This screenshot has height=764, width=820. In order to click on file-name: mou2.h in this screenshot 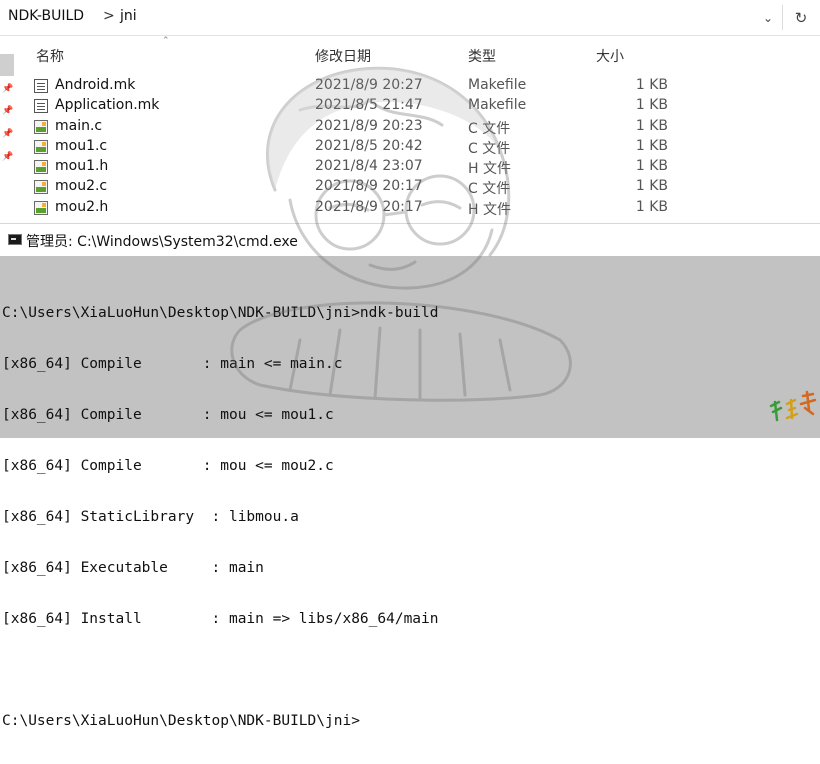, I will do `click(82, 207)`.